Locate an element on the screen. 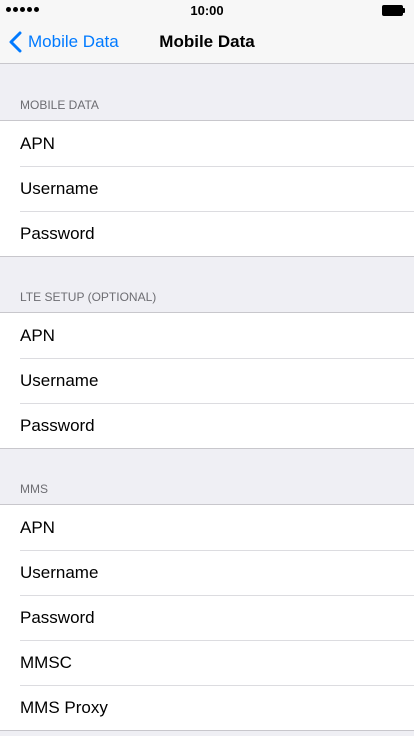  field-label: MMSC is located at coordinates (46, 662).